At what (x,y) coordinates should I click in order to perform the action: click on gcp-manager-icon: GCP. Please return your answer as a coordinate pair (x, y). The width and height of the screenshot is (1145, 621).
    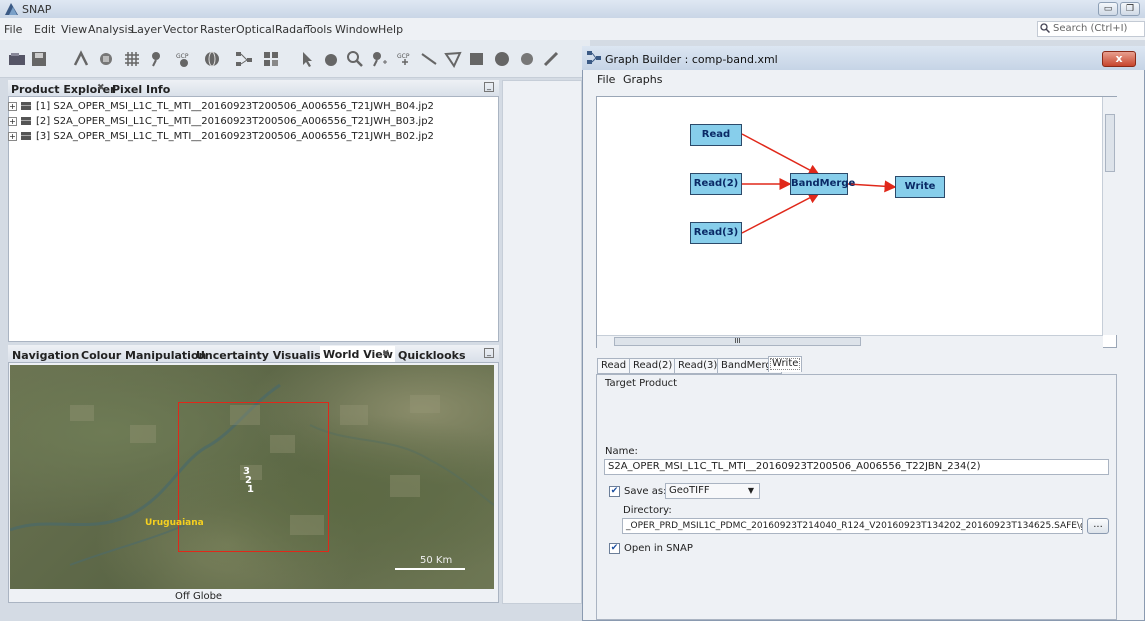
    Looking at the image, I should click on (184, 59).